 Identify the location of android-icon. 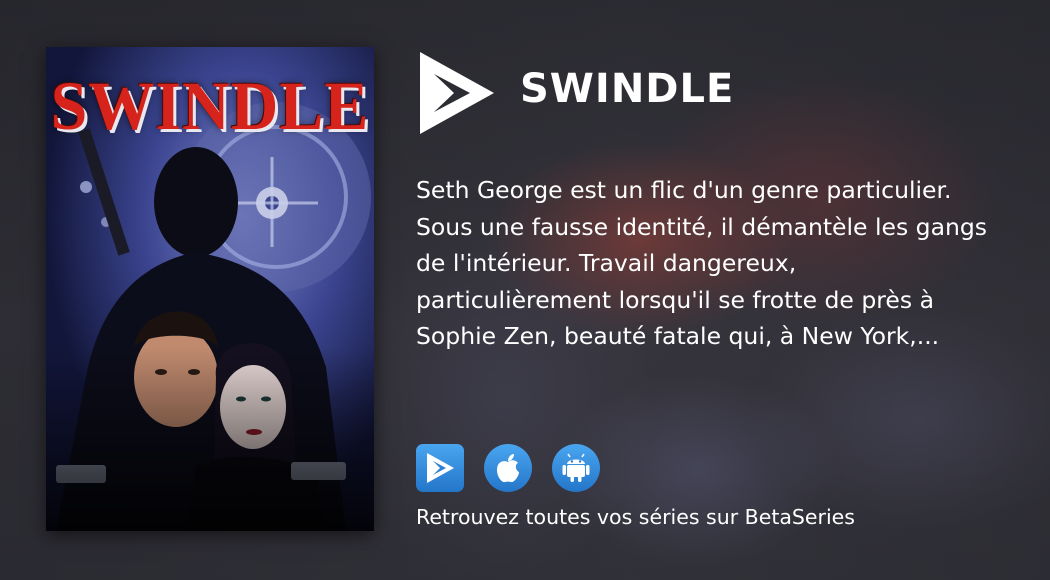
(576, 467).